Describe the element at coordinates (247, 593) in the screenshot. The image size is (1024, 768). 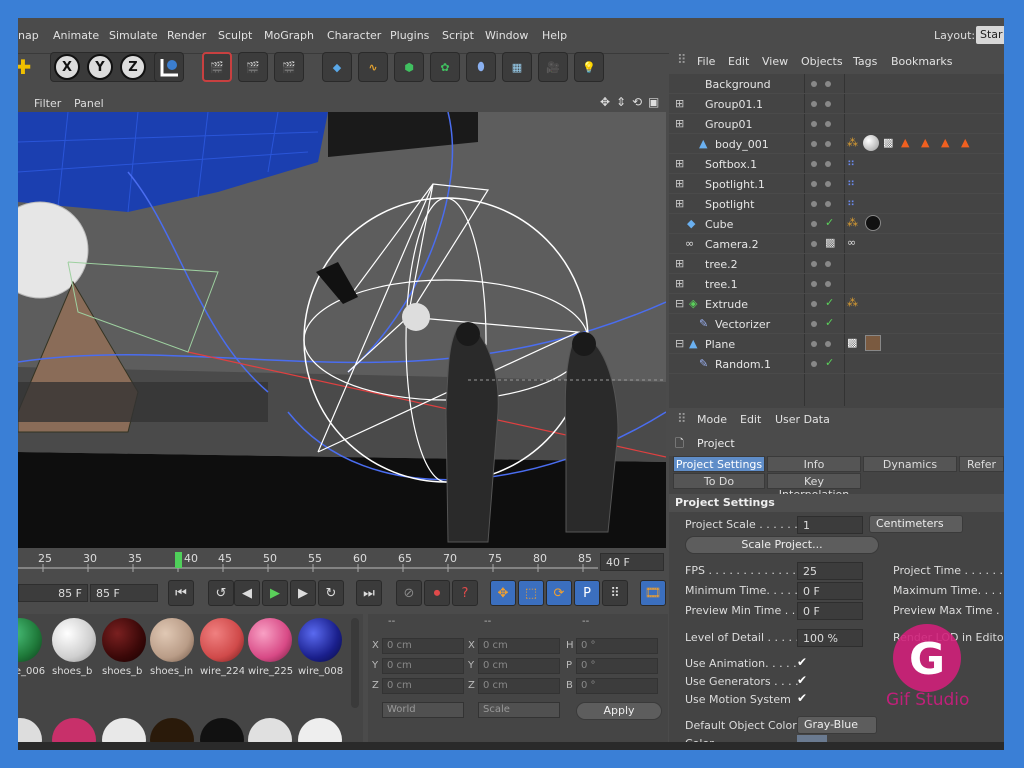
I see `step-back-icon: ◀` at that location.